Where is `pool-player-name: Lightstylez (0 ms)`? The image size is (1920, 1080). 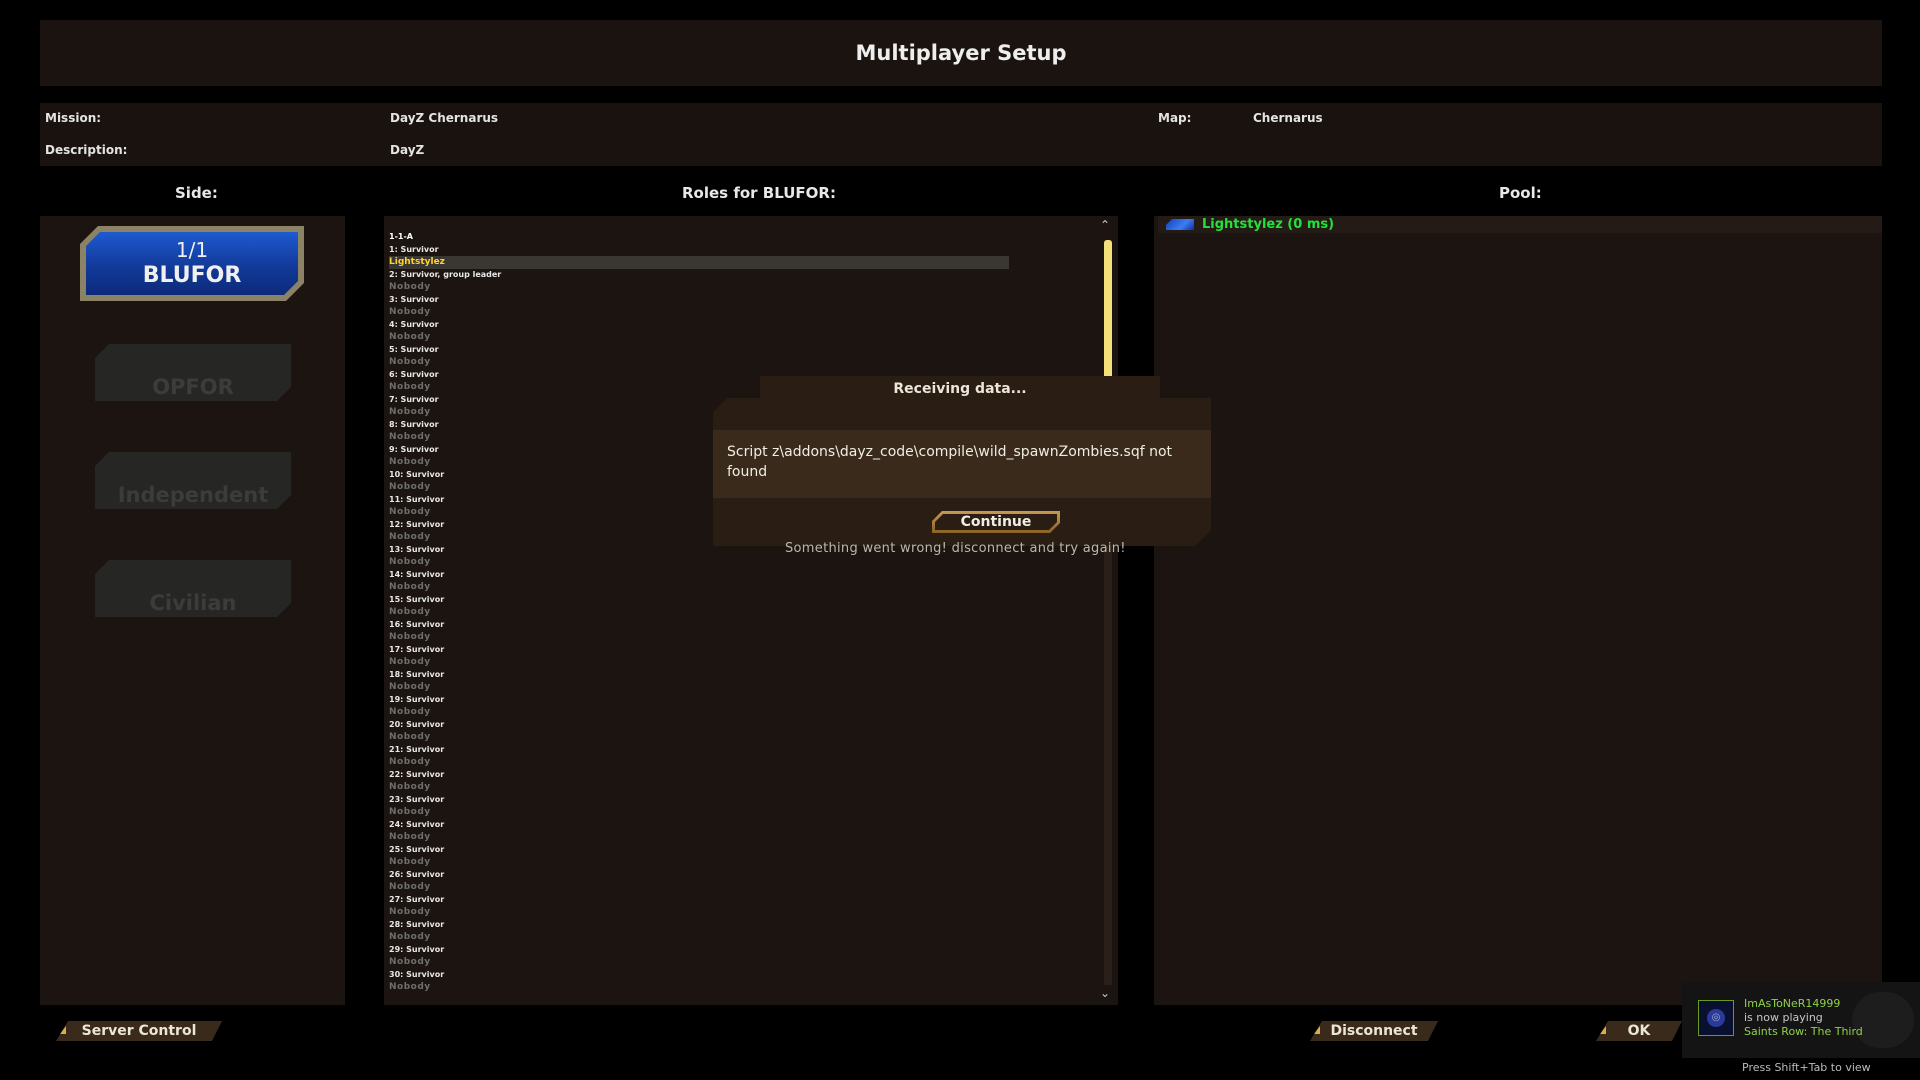
pool-player-name: Lightstylez (0 ms) is located at coordinates (1268, 224).